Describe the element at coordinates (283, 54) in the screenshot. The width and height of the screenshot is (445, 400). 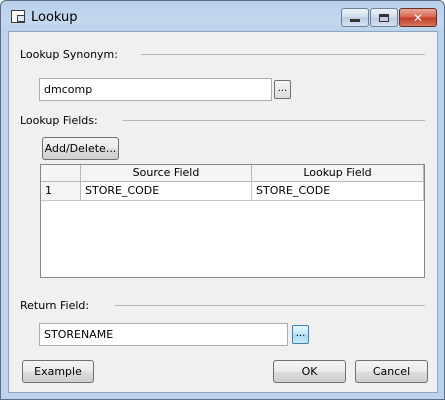
I see `lookup-synonym-separator` at that location.